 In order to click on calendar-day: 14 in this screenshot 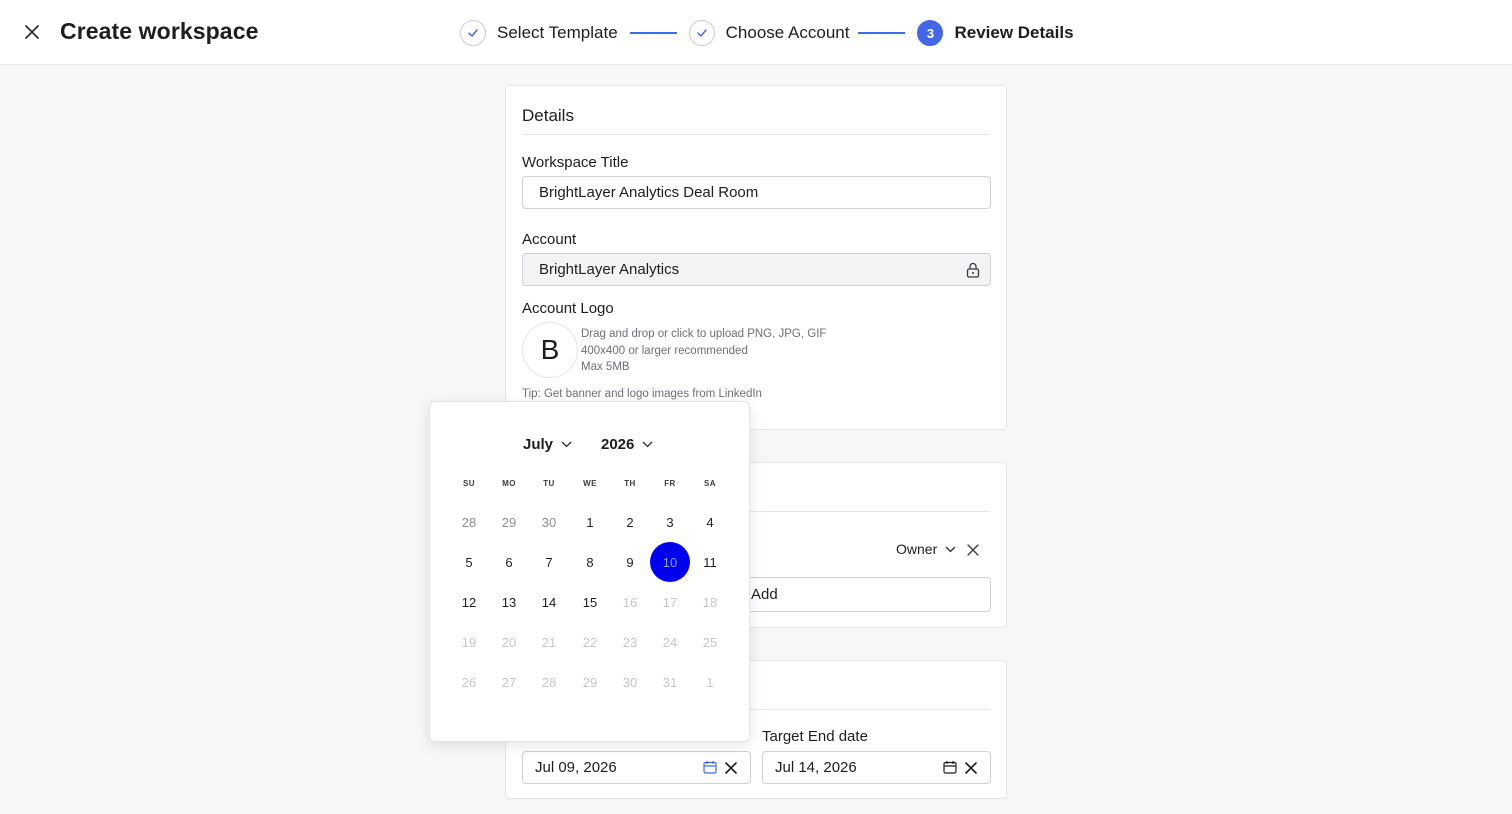, I will do `click(549, 602)`.